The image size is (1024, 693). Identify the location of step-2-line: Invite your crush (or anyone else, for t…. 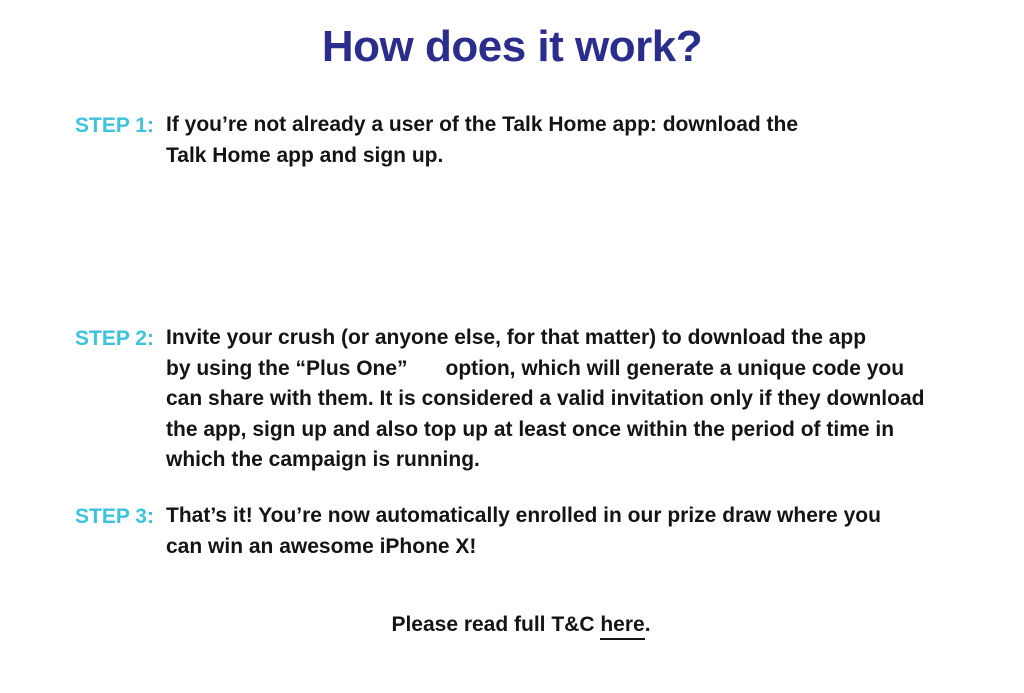
(516, 337).